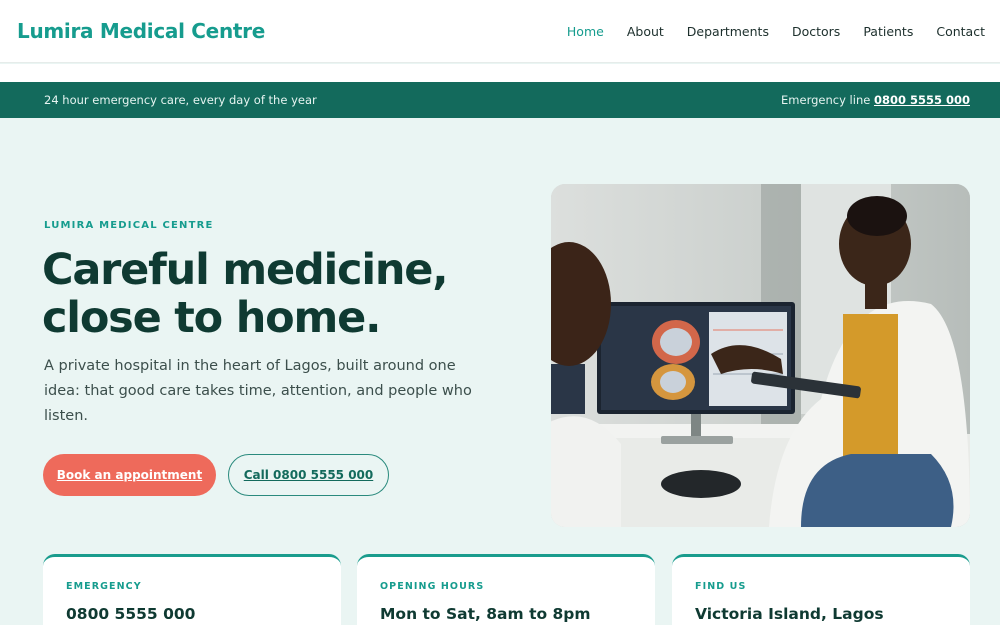 Image resolution: width=1000 pixels, height=625 pixels. What do you see at coordinates (789, 614) in the screenshot?
I see `info-card-value: Victoria Island, Lagos` at bounding box center [789, 614].